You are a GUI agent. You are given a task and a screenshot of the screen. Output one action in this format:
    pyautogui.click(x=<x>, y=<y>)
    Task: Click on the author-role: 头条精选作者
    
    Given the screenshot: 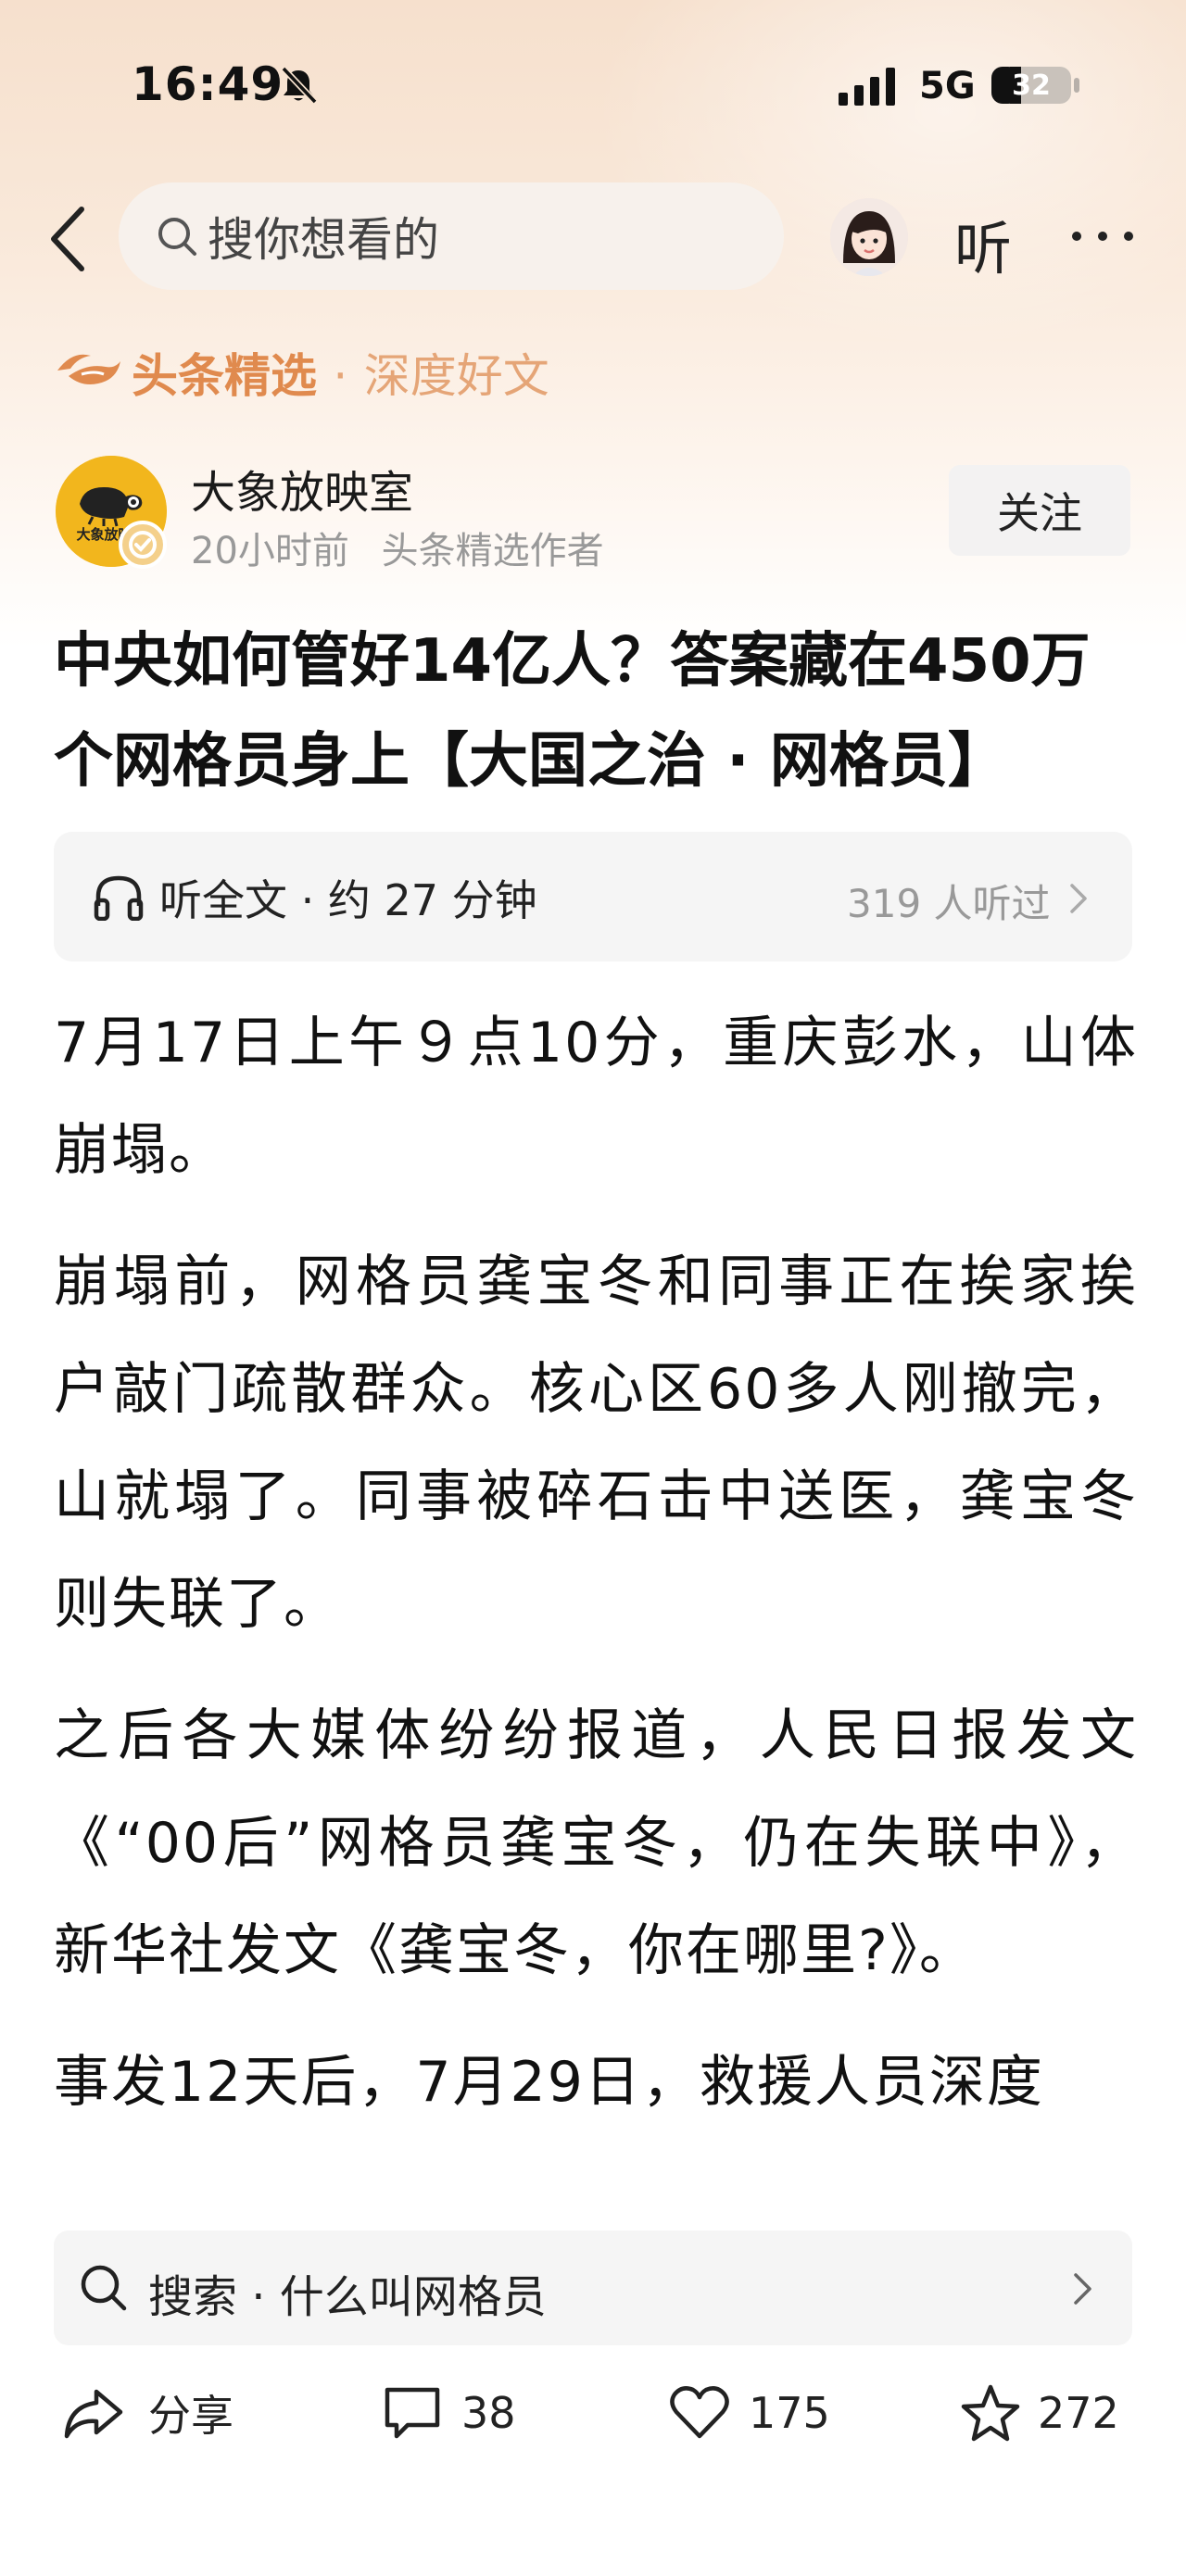 What is the action you would take?
    pyautogui.click(x=492, y=551)
    